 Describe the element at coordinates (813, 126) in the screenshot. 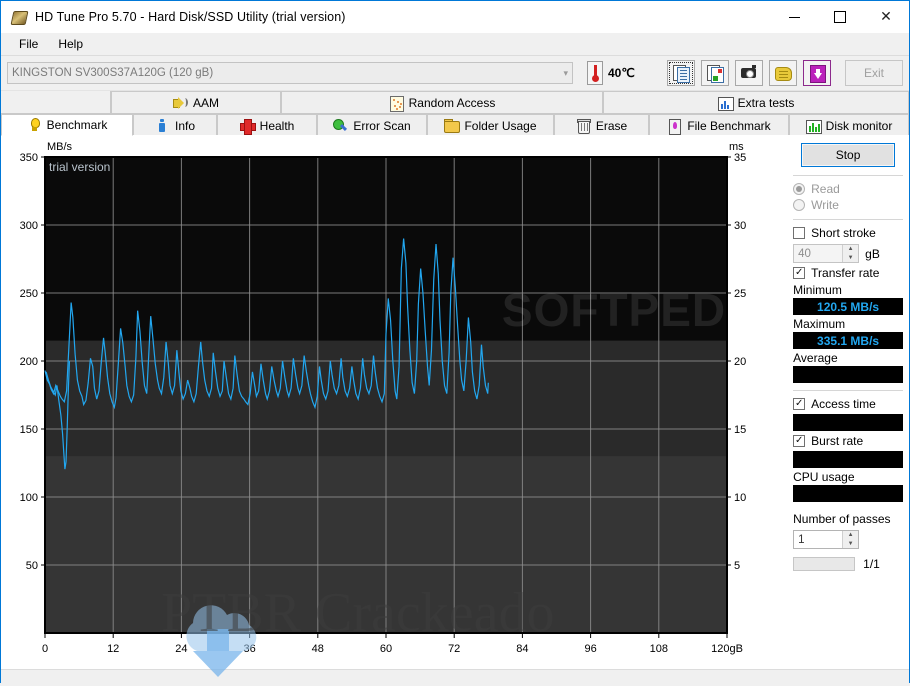

I see `disk-monitor-icon` at that location.